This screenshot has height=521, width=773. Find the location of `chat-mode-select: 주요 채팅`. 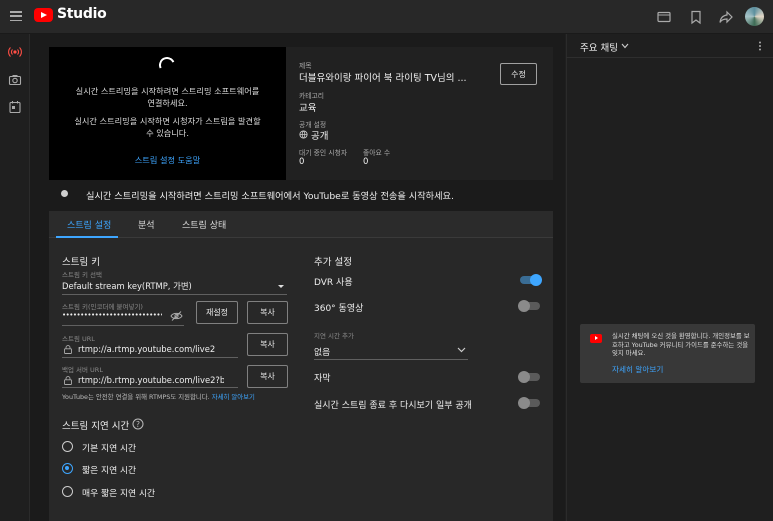

chat-mode-select: 주요 채팅 is located at coordinates (599, 47).